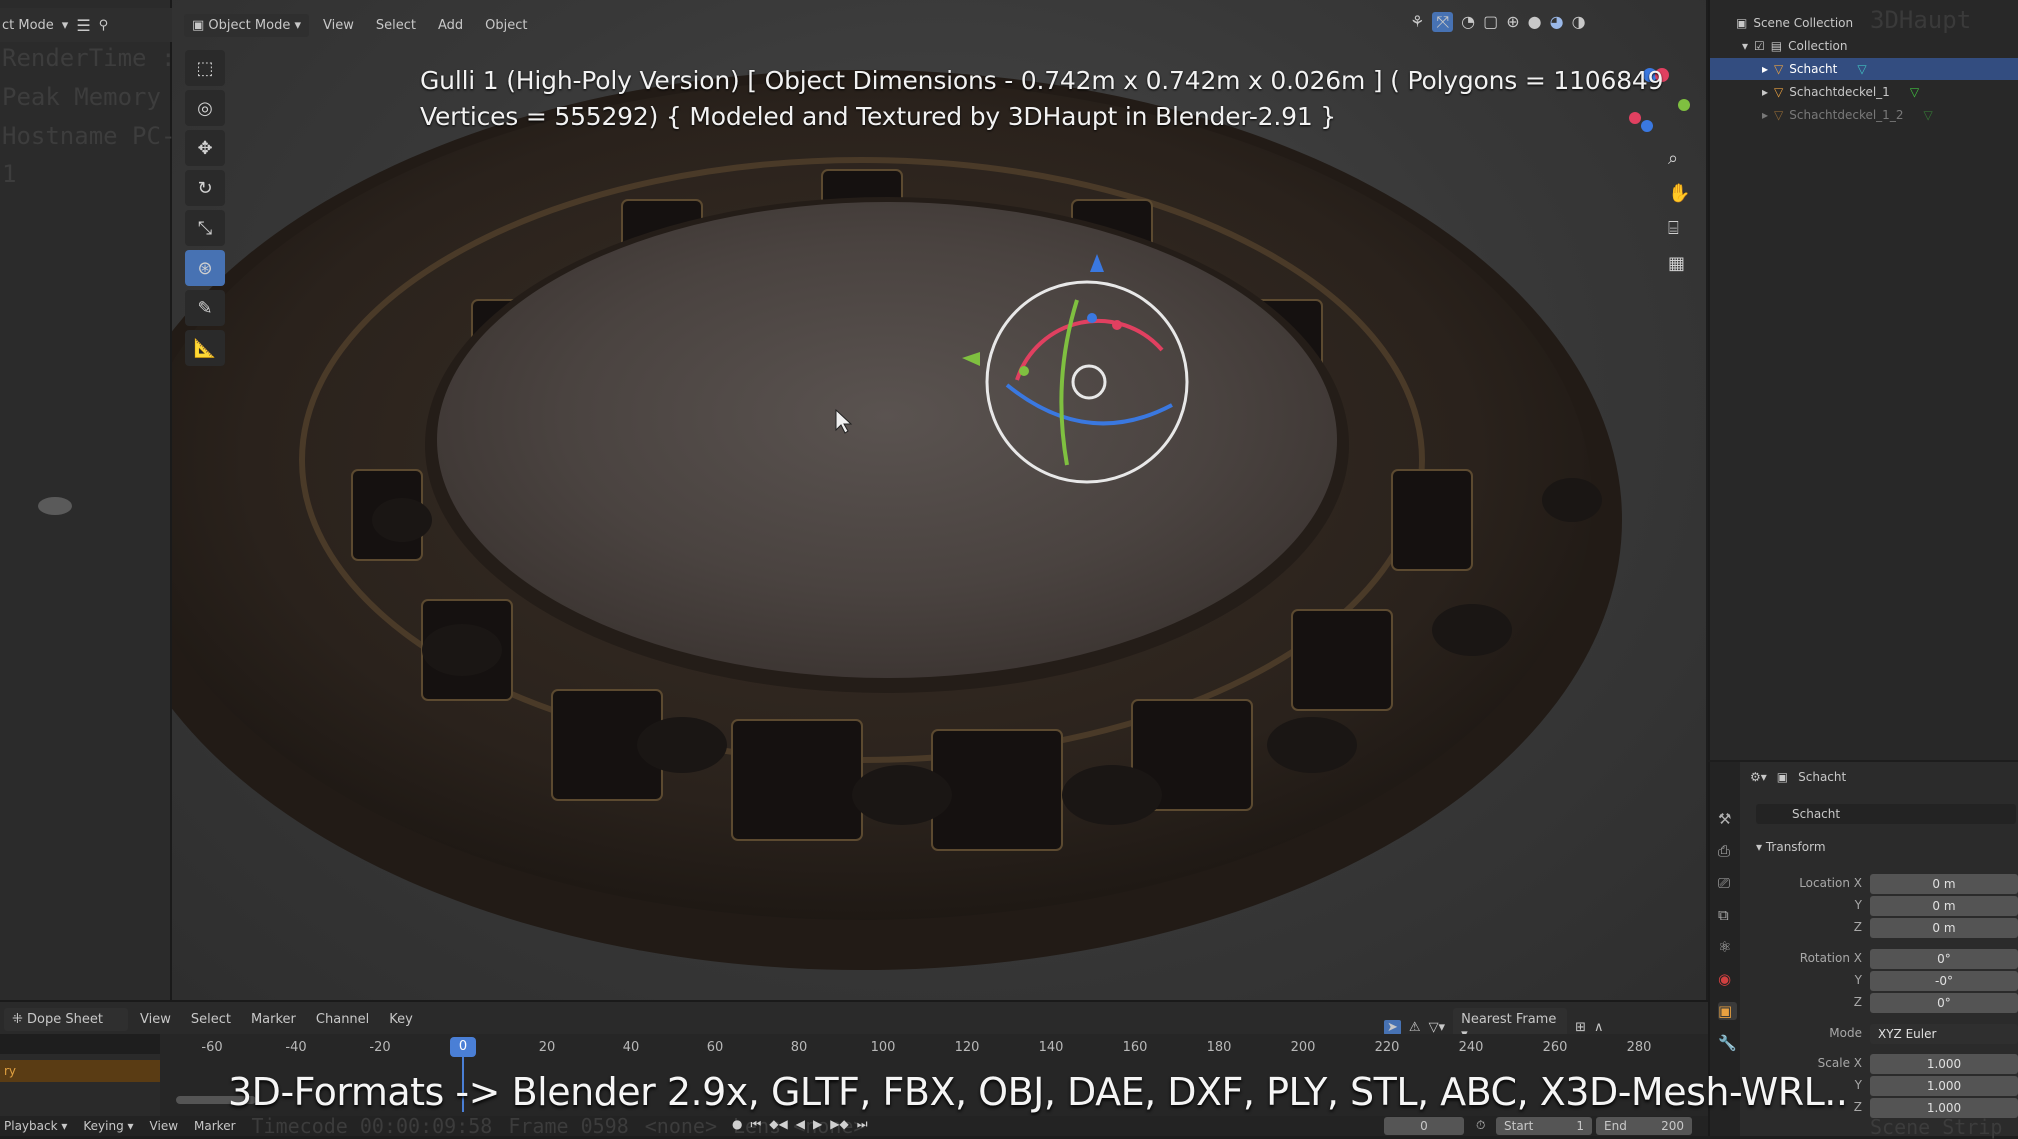  What do you see at coordinates (214, 1126) in the screenshot?
I see `footer-marker-menu: Marker` at bounding box center [214, 1126].